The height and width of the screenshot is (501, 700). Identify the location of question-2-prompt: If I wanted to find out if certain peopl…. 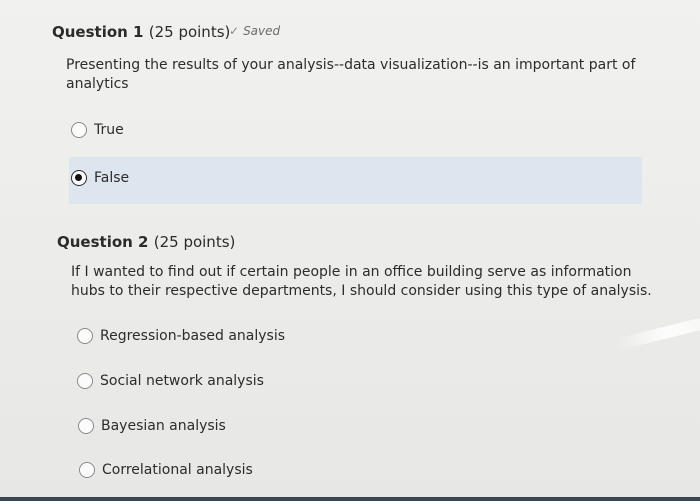
(361, 282).